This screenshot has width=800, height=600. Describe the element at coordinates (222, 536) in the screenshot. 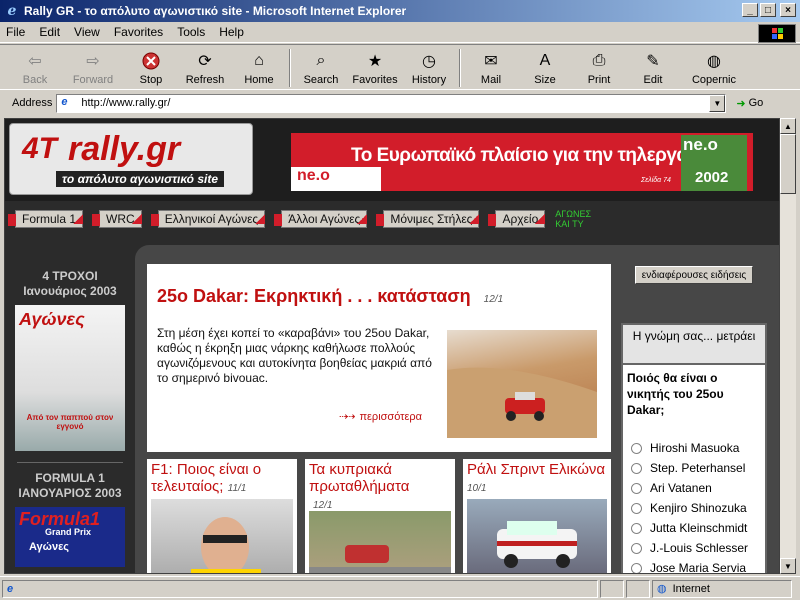

I see `sub1-photo` at that location.